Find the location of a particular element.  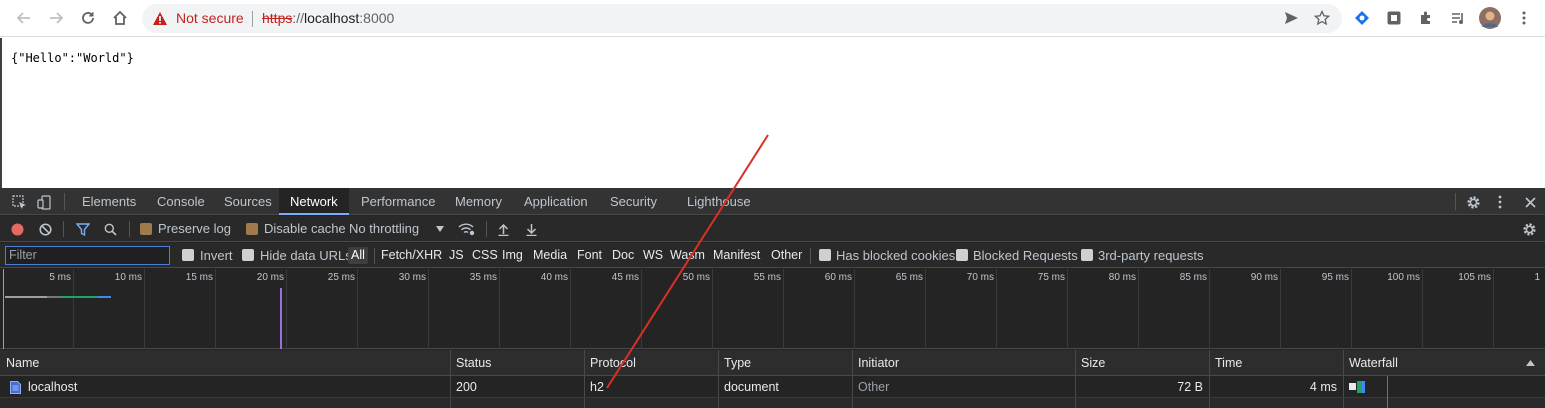

tab-sources: Sources is located at coordinates (248, 201).